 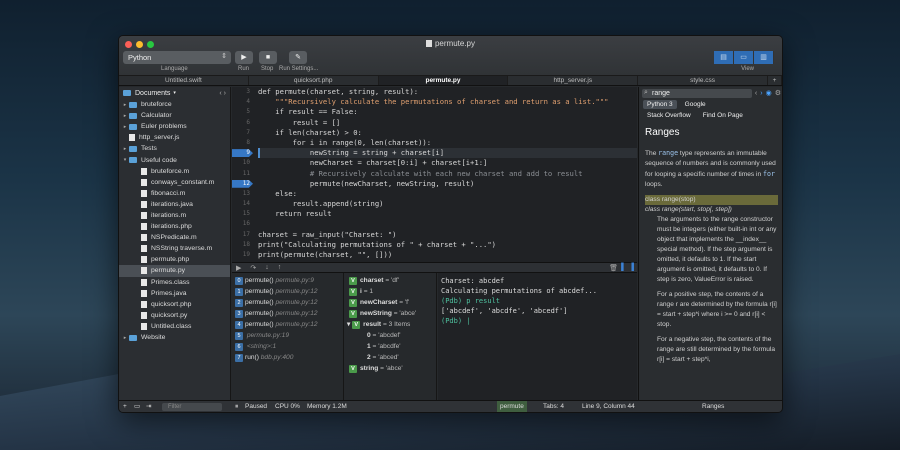 I want to click on variable-row: ▾ Vresult = 3 Items, so click(x=390, y=324).